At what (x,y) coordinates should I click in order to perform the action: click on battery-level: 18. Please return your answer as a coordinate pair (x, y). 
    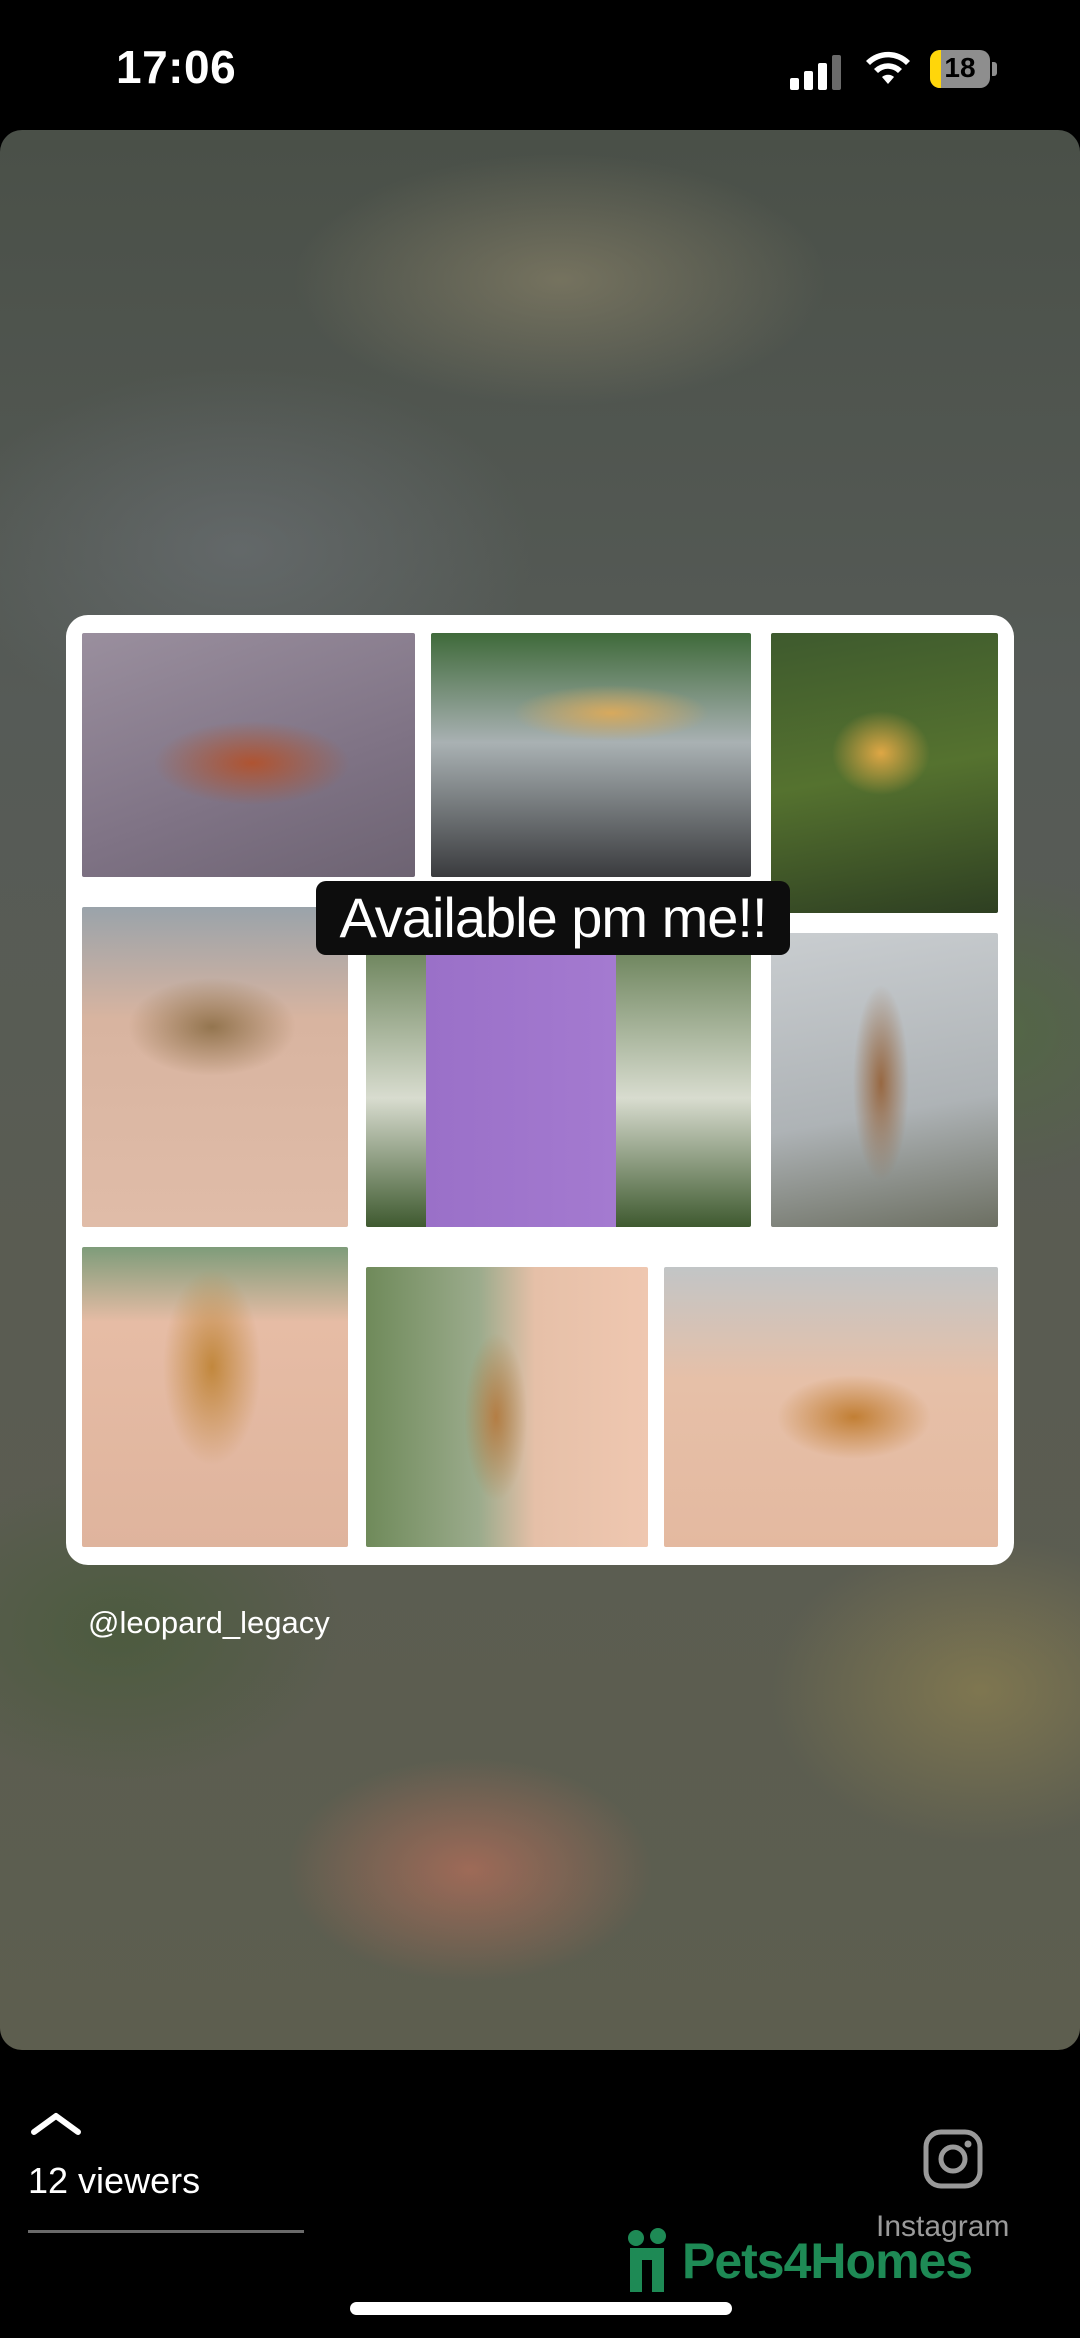
    Looking at the image, I should click on (960, 67).